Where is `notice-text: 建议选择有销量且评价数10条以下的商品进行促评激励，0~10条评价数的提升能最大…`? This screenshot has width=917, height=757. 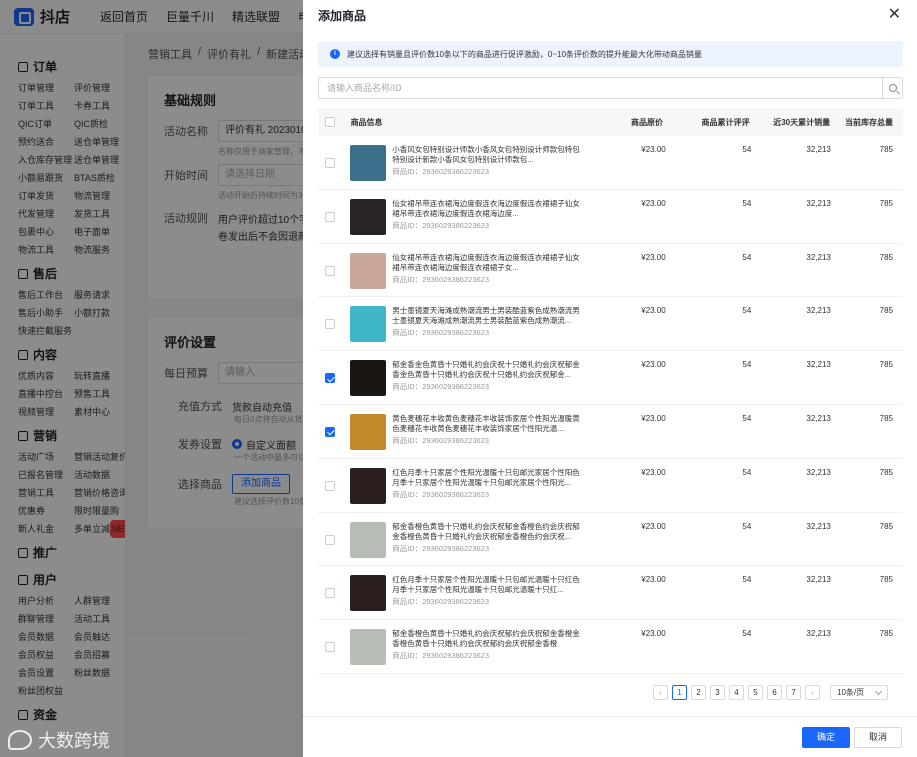
notice-text: 建议选择有销量且评价数10条以下的商品进行促评激励，0~10条评价数的提升能最大… is located at coordinates (524, 54).